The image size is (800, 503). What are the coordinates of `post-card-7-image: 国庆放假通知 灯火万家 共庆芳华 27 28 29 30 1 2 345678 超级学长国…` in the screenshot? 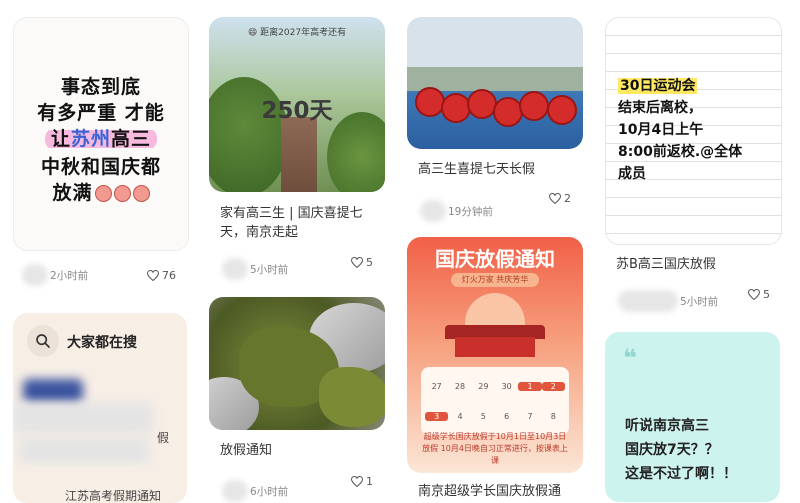 It's located at (495, 355).